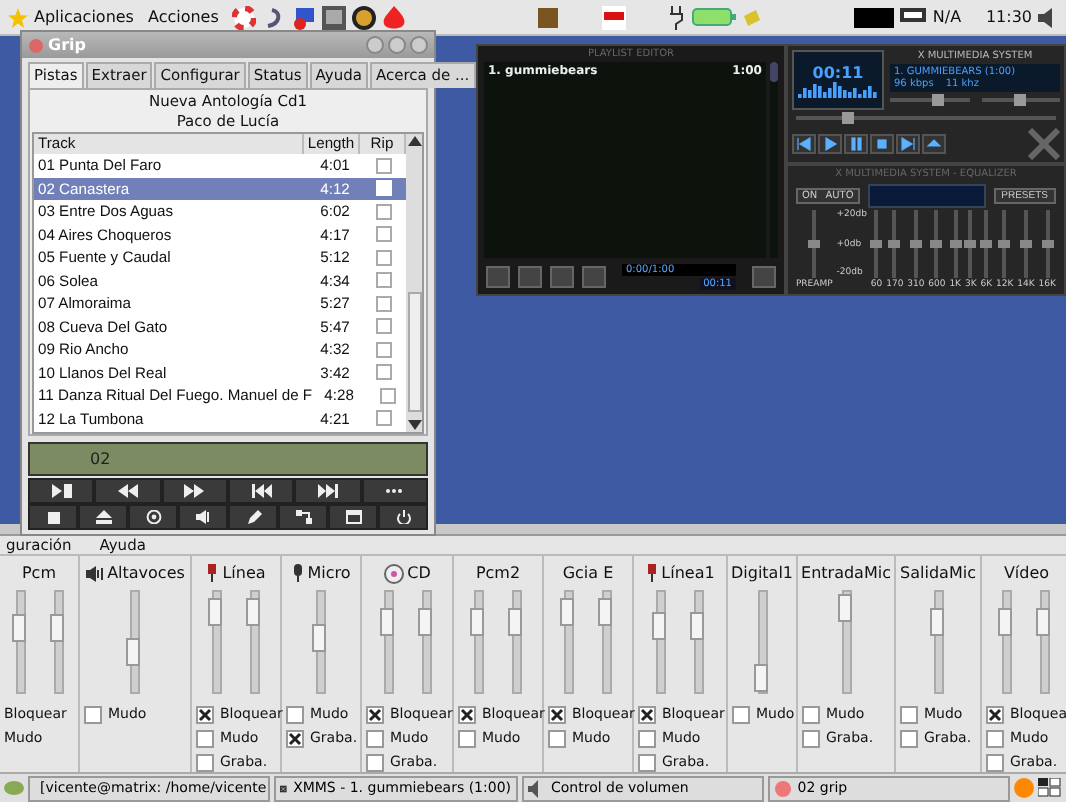 The image size is (1066, 802). What do you see at coordinates (53, 517) in the screenshot?
I see `stop-button` at bounding box center [53, 517].